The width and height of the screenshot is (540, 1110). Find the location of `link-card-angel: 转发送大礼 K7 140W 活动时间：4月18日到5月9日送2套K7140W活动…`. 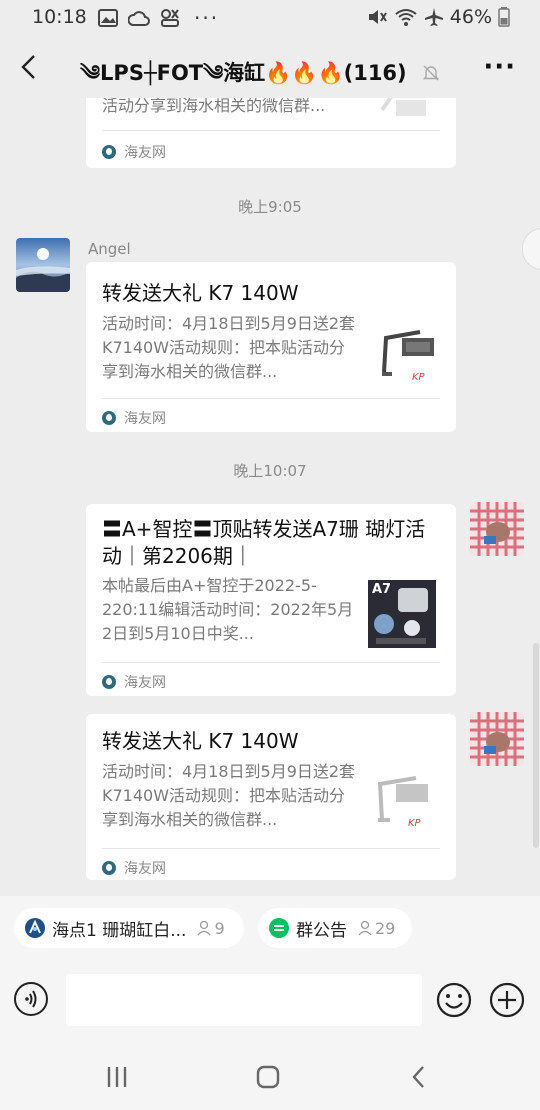

link-card-angel: 转发送大礼 K7 140W 活动时间：4月18日到5月9日送2套K7140W活动… is located at coordinates (271, 347).